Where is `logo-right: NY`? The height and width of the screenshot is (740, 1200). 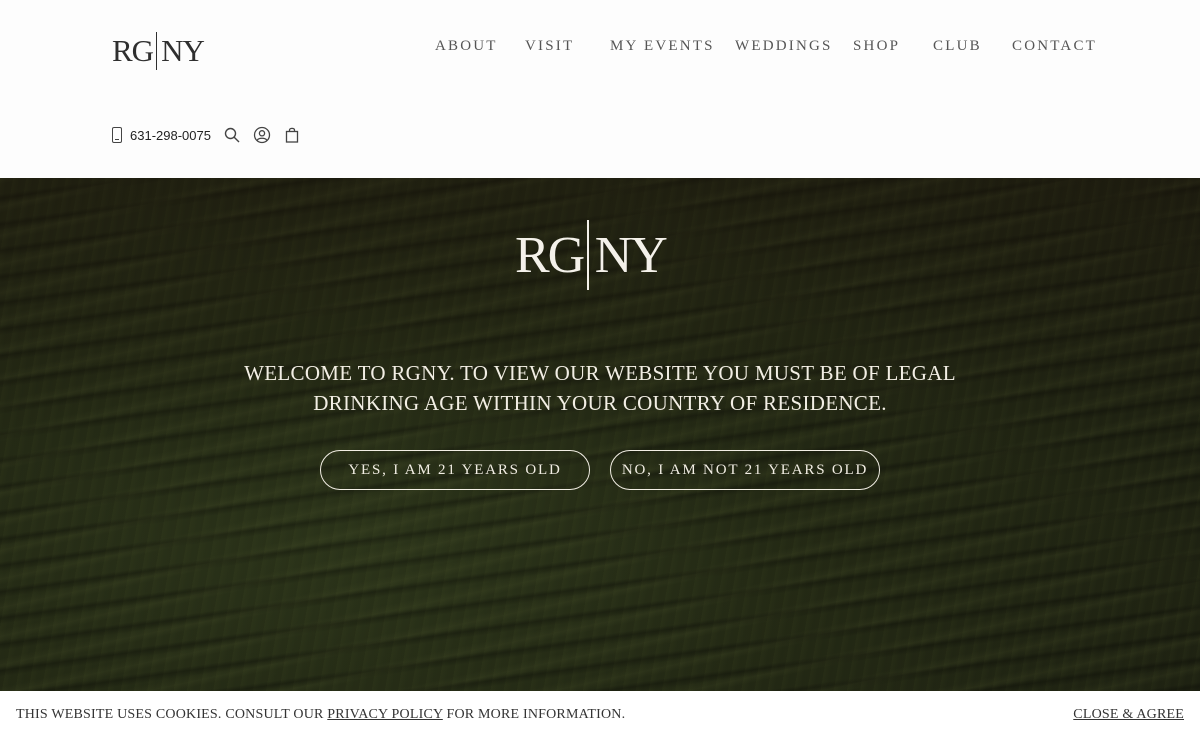
logo-right: NY is located at coordinates (183, 50).